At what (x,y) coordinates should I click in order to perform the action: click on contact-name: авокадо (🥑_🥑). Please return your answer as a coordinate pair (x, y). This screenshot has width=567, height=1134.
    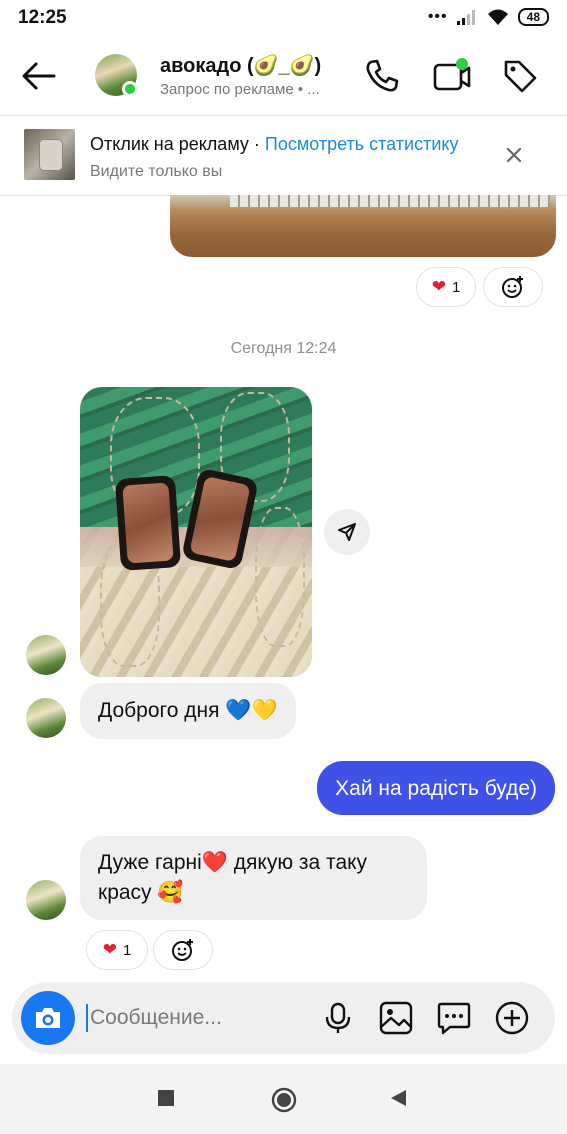
    Looking at the image, I should click on (240, 65).